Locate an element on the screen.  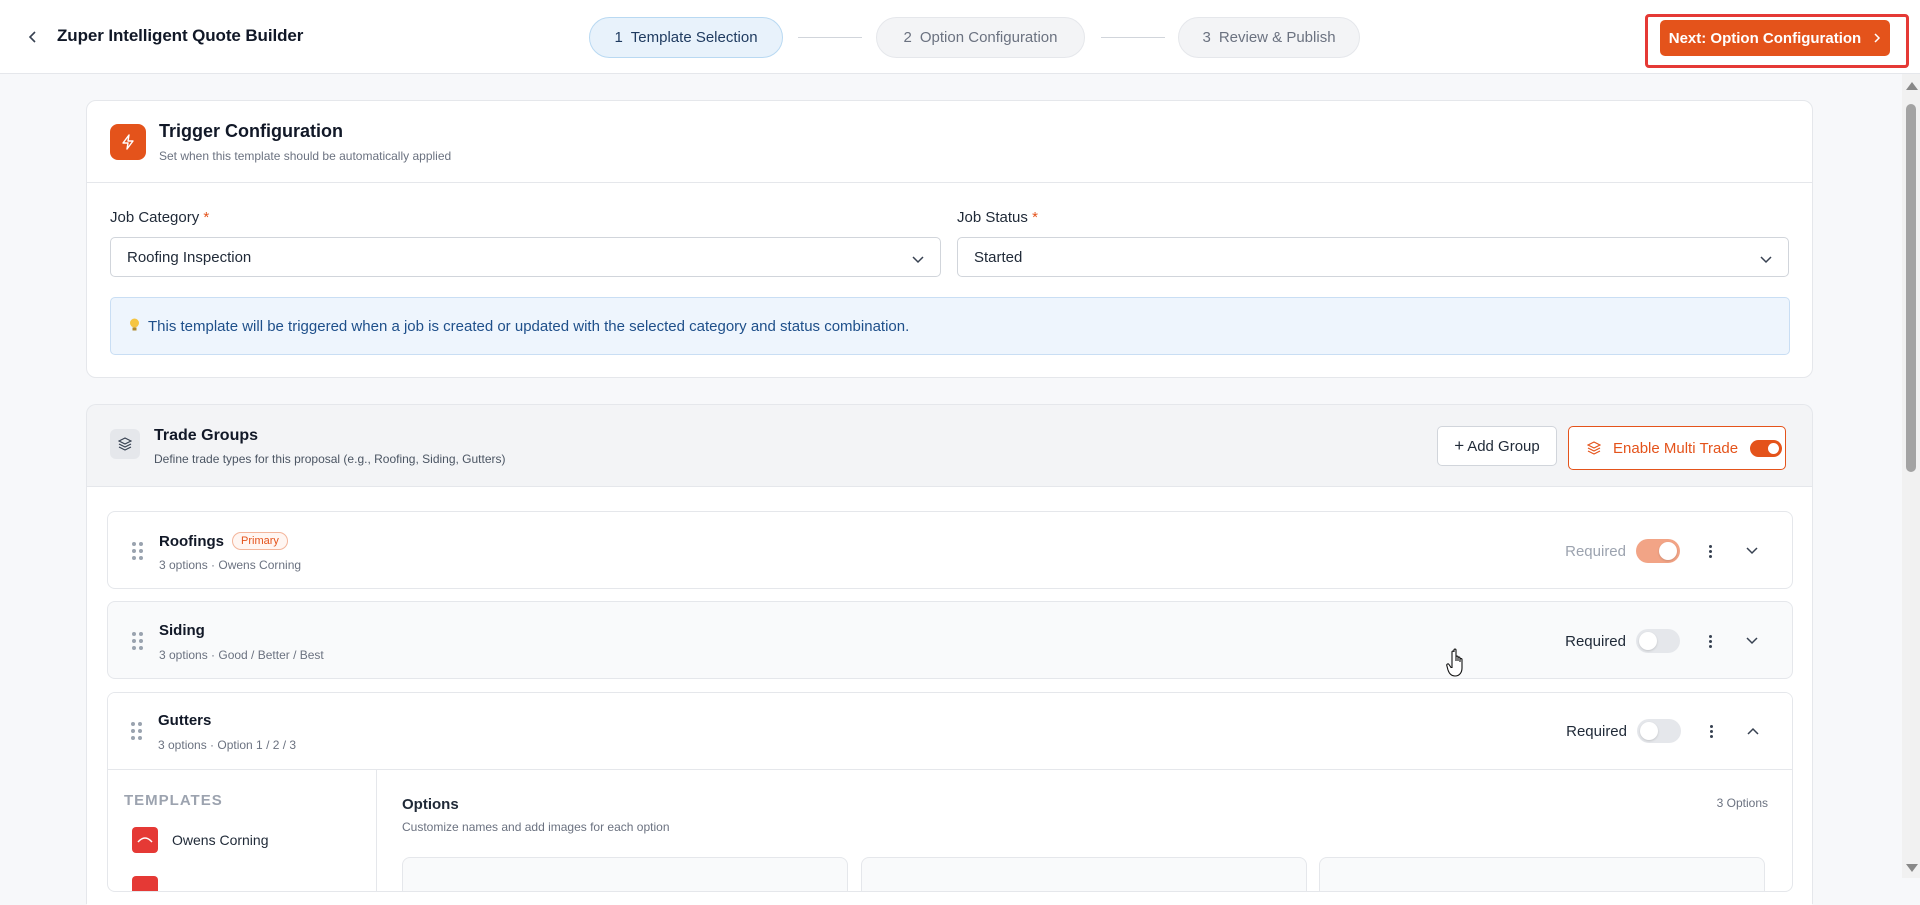
trigger-title: Trigger Configuration is located at coordinates (251, 131).